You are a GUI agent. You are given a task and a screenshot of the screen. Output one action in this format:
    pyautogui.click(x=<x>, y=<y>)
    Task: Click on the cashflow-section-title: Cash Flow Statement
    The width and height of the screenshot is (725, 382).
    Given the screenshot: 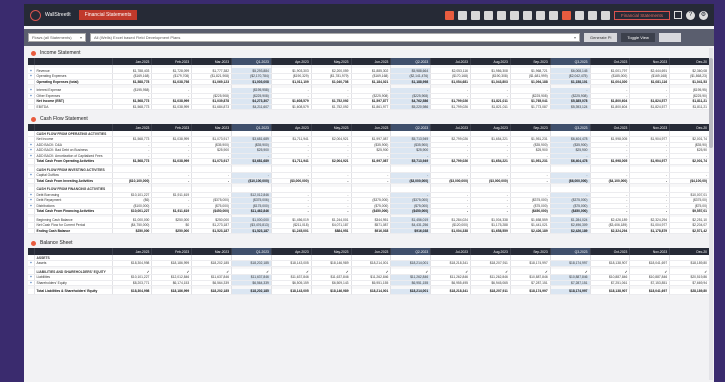 What is the action you would take?
    pyautogui.click(x=369, y=119)
    